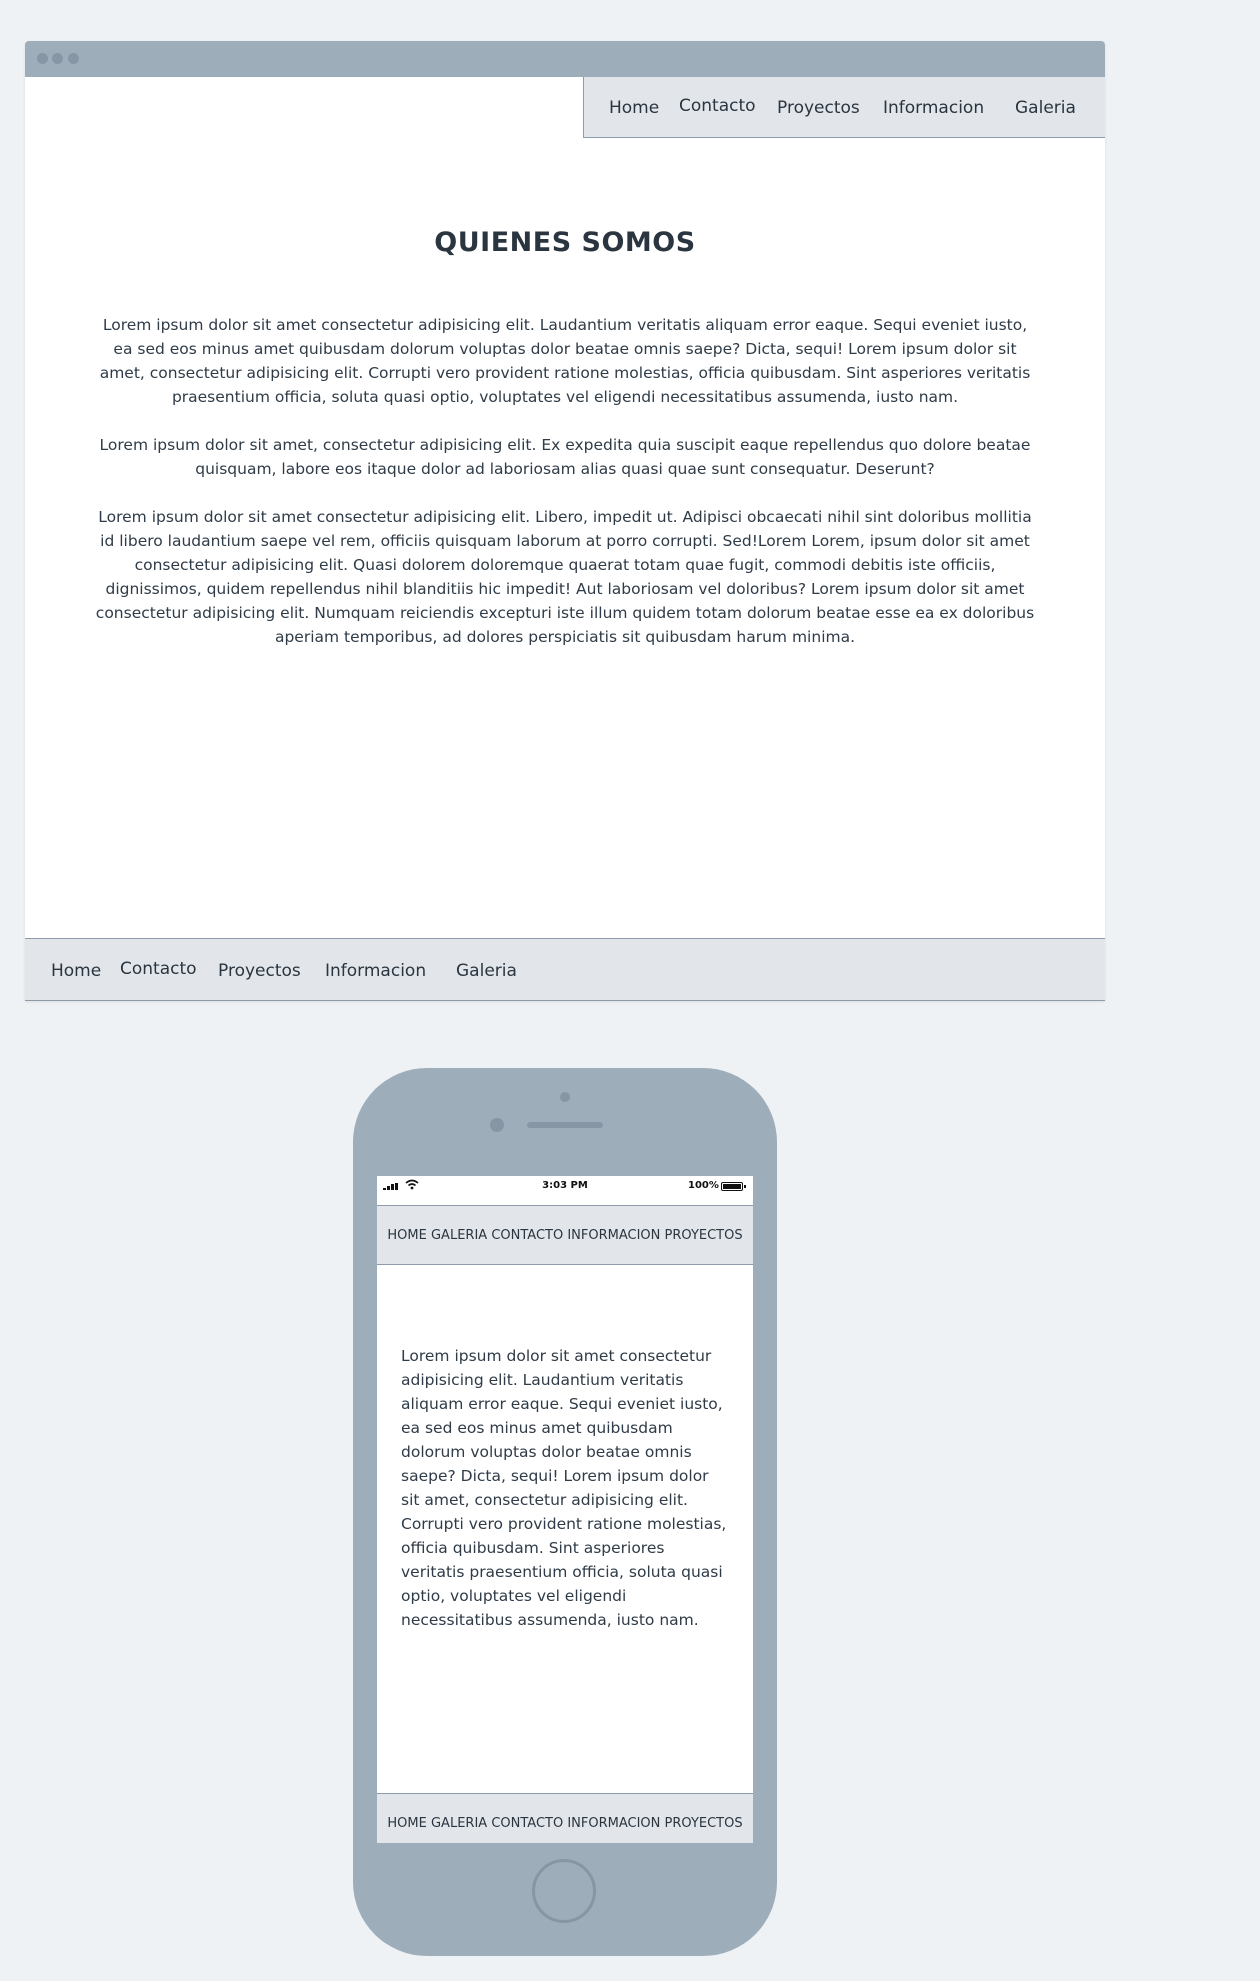  What do you see at coordinates (634, 108) in the screenshot?
I see `nav-home-link: Home` at bounding box center [634, 108].